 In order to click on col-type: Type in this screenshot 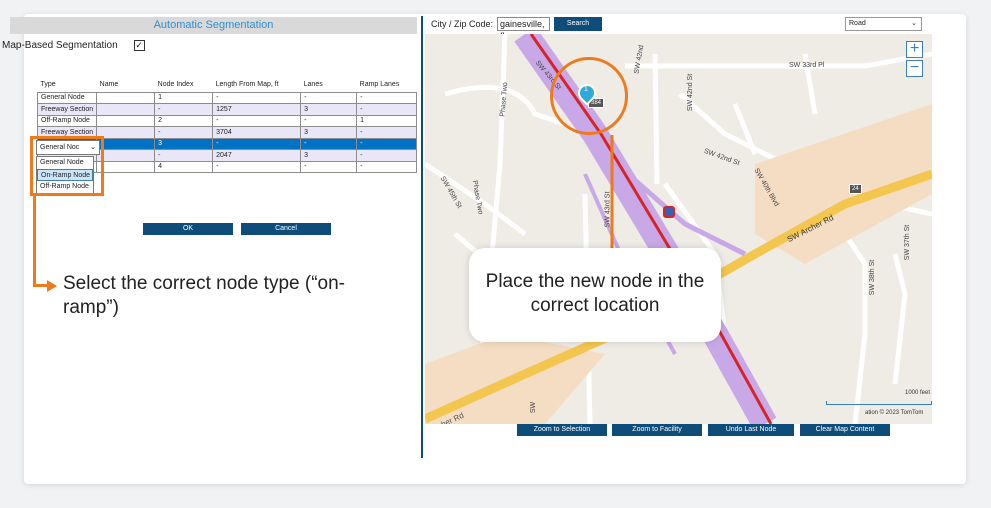, I will do `click(48, 85)`.